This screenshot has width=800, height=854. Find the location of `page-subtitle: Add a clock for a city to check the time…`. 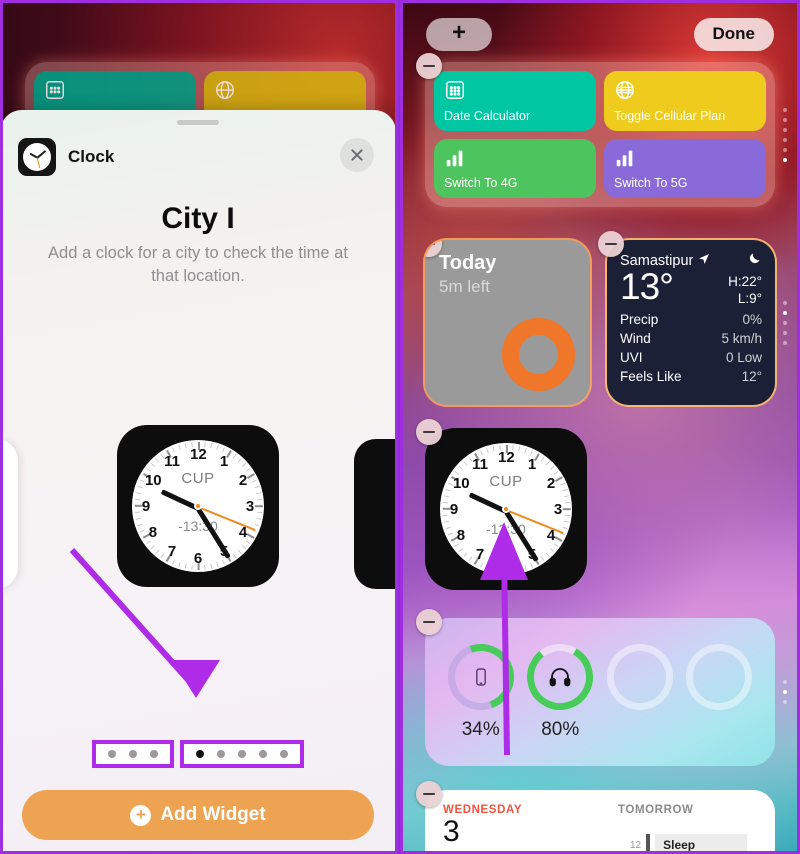

page-subtitle: Add a clock for a city to check the time… is located at coordinates (198, 265).